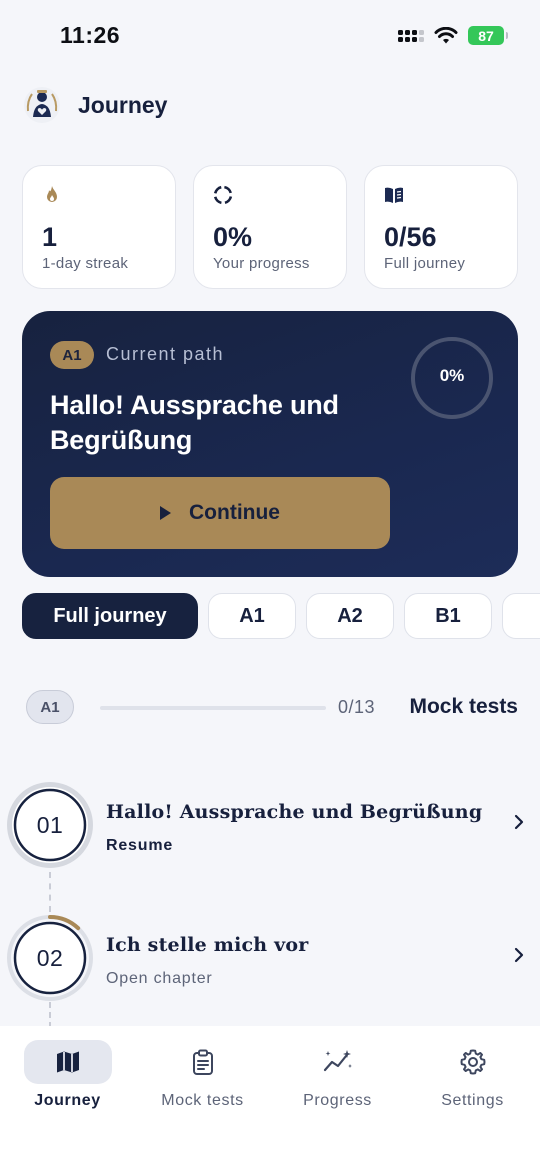 This screenshot has width=540, height=1168. Describe the element at coordinates (233, 237) in the screenshot. I see `progress-value: 0%` at that location.